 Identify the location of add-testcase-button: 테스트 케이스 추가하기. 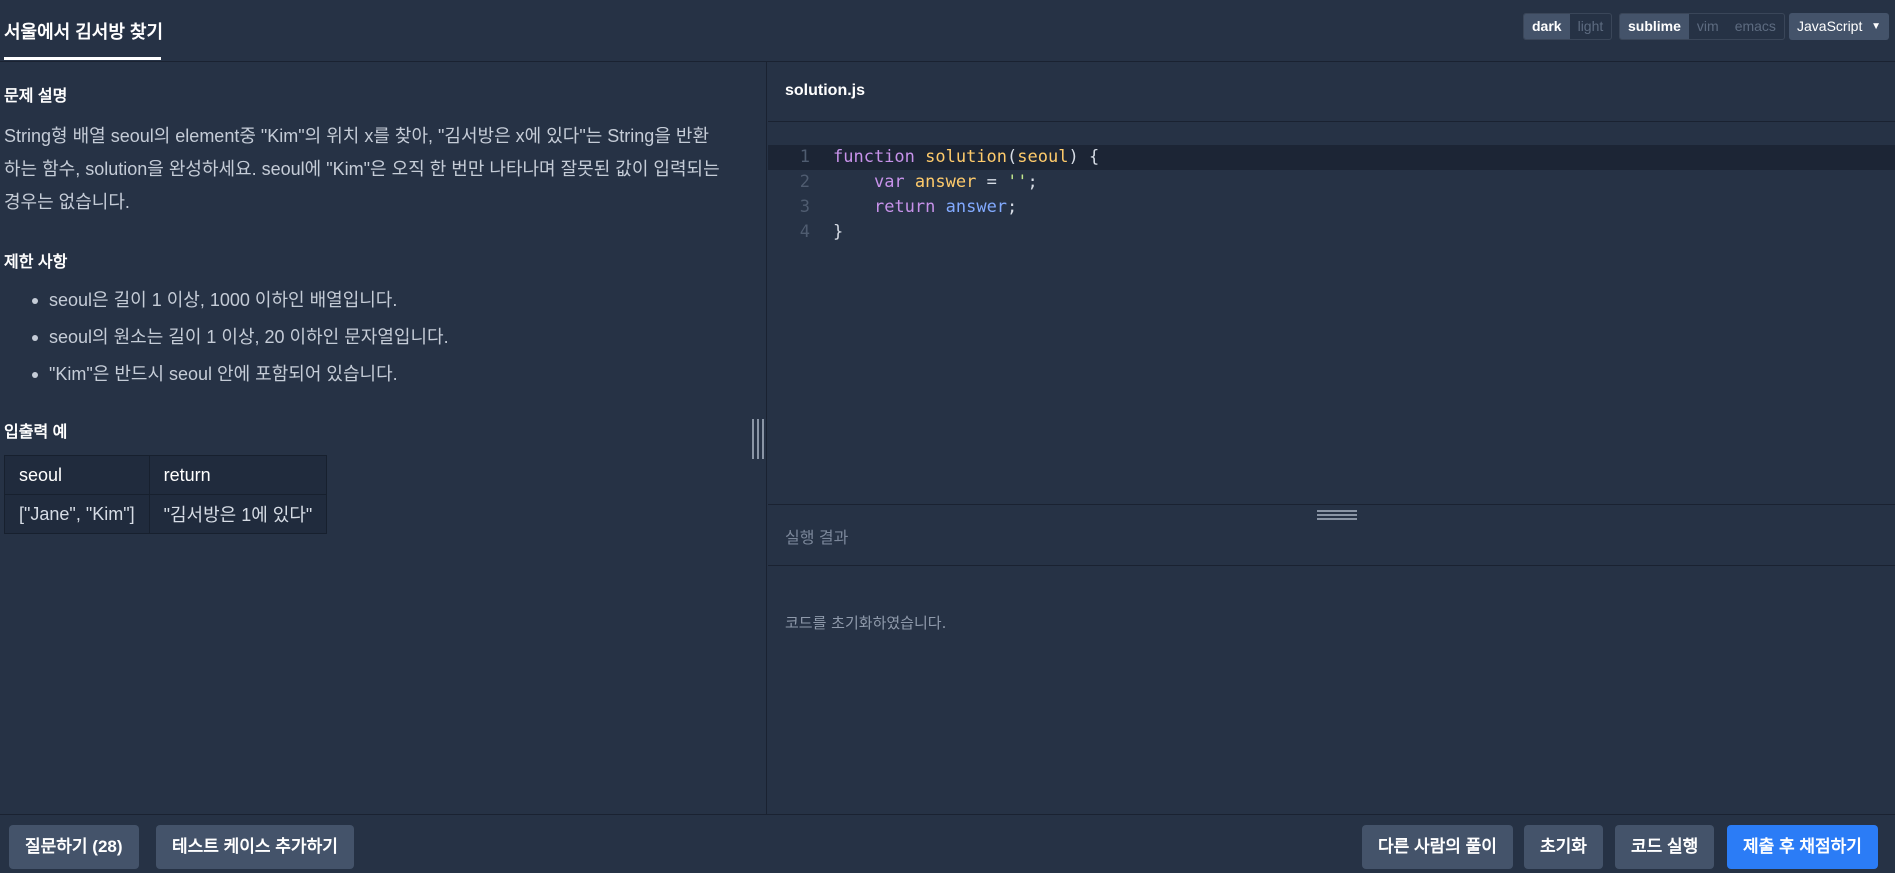
(255, 847).